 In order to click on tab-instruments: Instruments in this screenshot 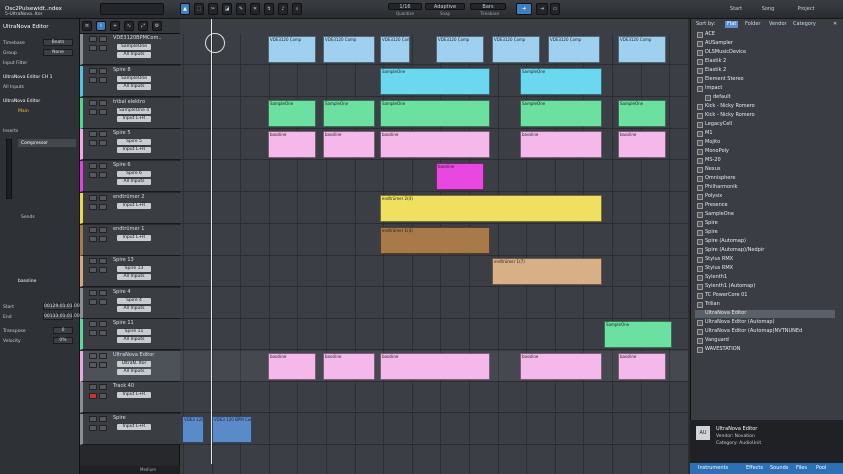, I will do `click(713, 468)`.